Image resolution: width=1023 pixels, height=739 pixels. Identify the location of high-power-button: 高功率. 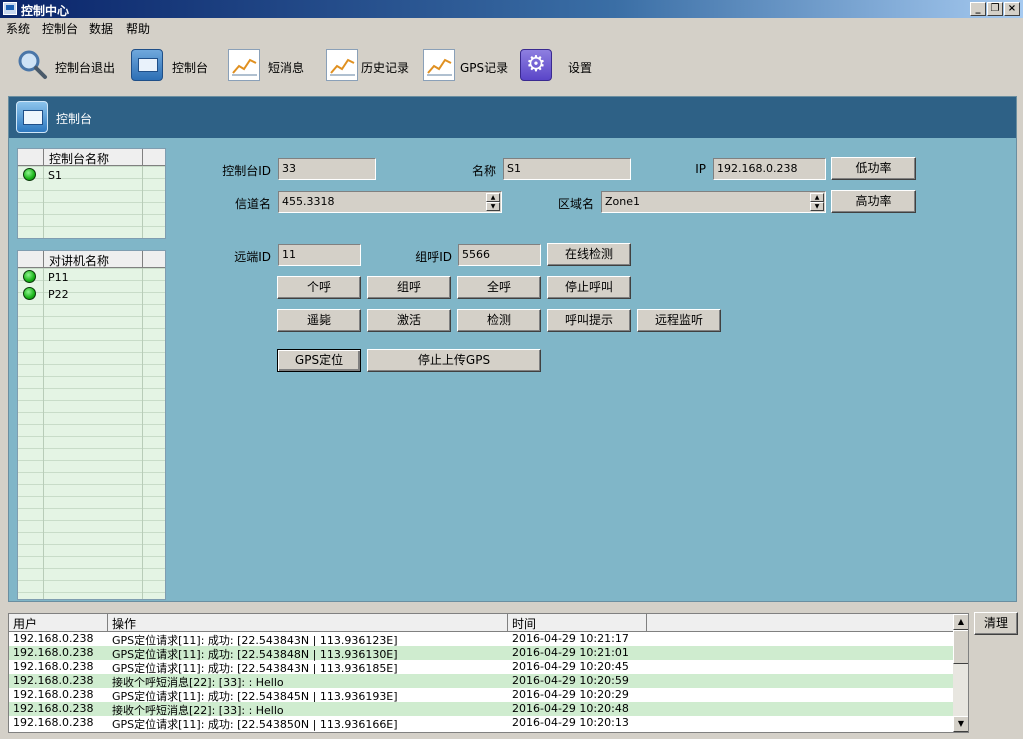
(873, 201).